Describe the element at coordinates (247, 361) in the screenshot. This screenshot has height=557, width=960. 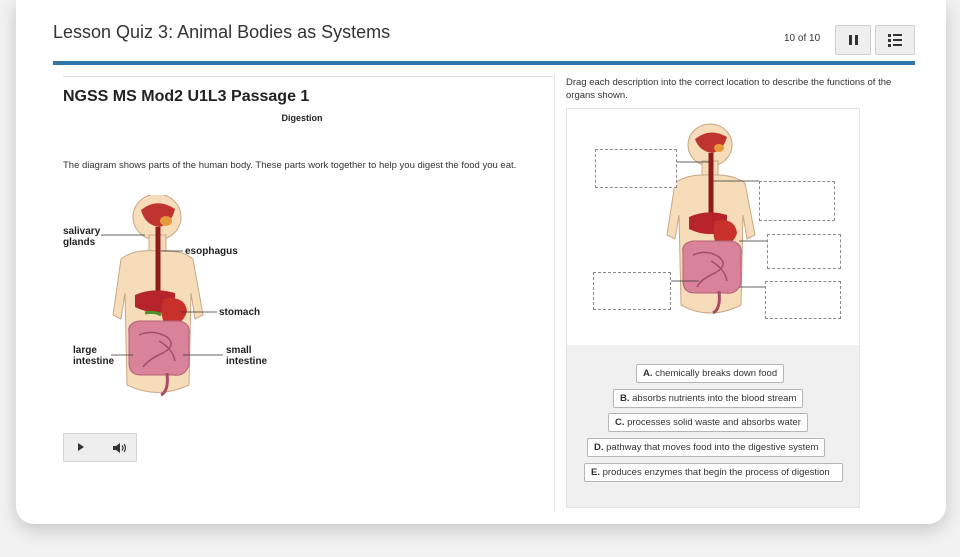
I see `label-small-intestine: intestine` at that location.